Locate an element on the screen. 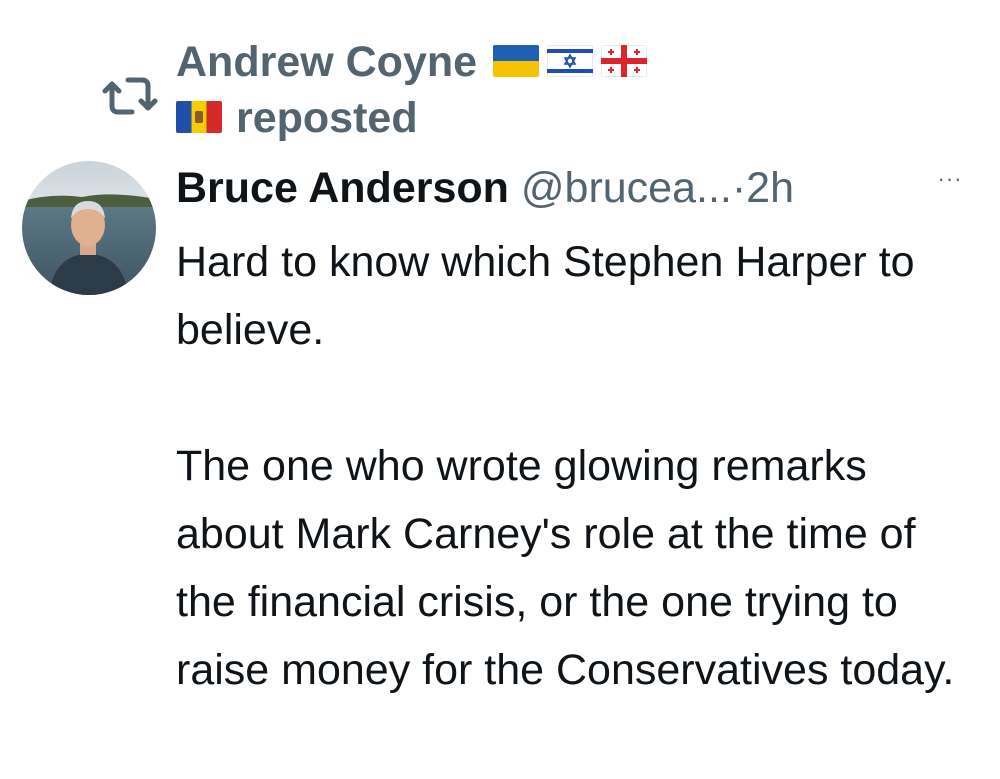  georgia-flag is located at coordinates (624, 60).